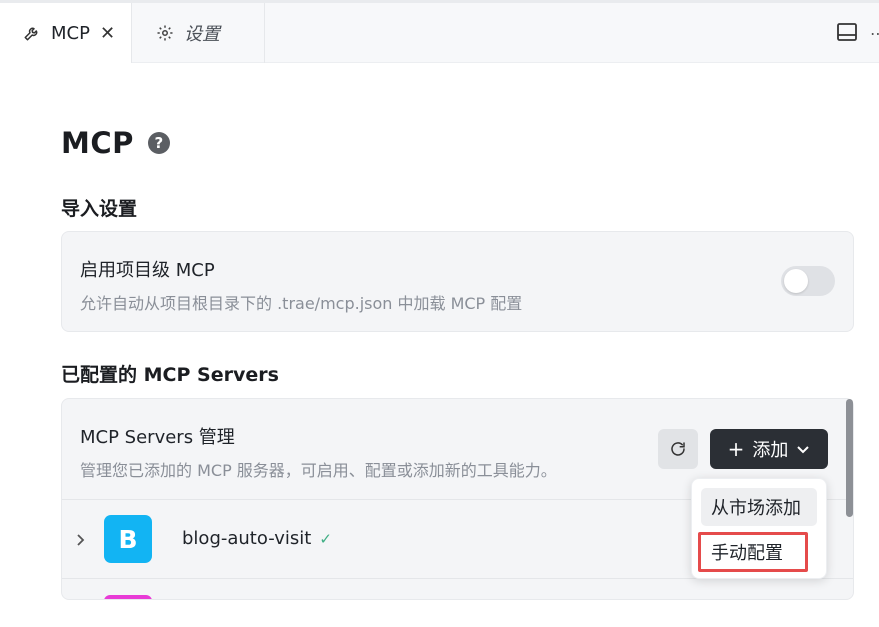 Image resolution: width=879 pixels, height=627 pixels. Describe the element at coordinates (170, 375) in the screenshot. I see `section-title-servers: 已配置的 MCP Servers` at that location.